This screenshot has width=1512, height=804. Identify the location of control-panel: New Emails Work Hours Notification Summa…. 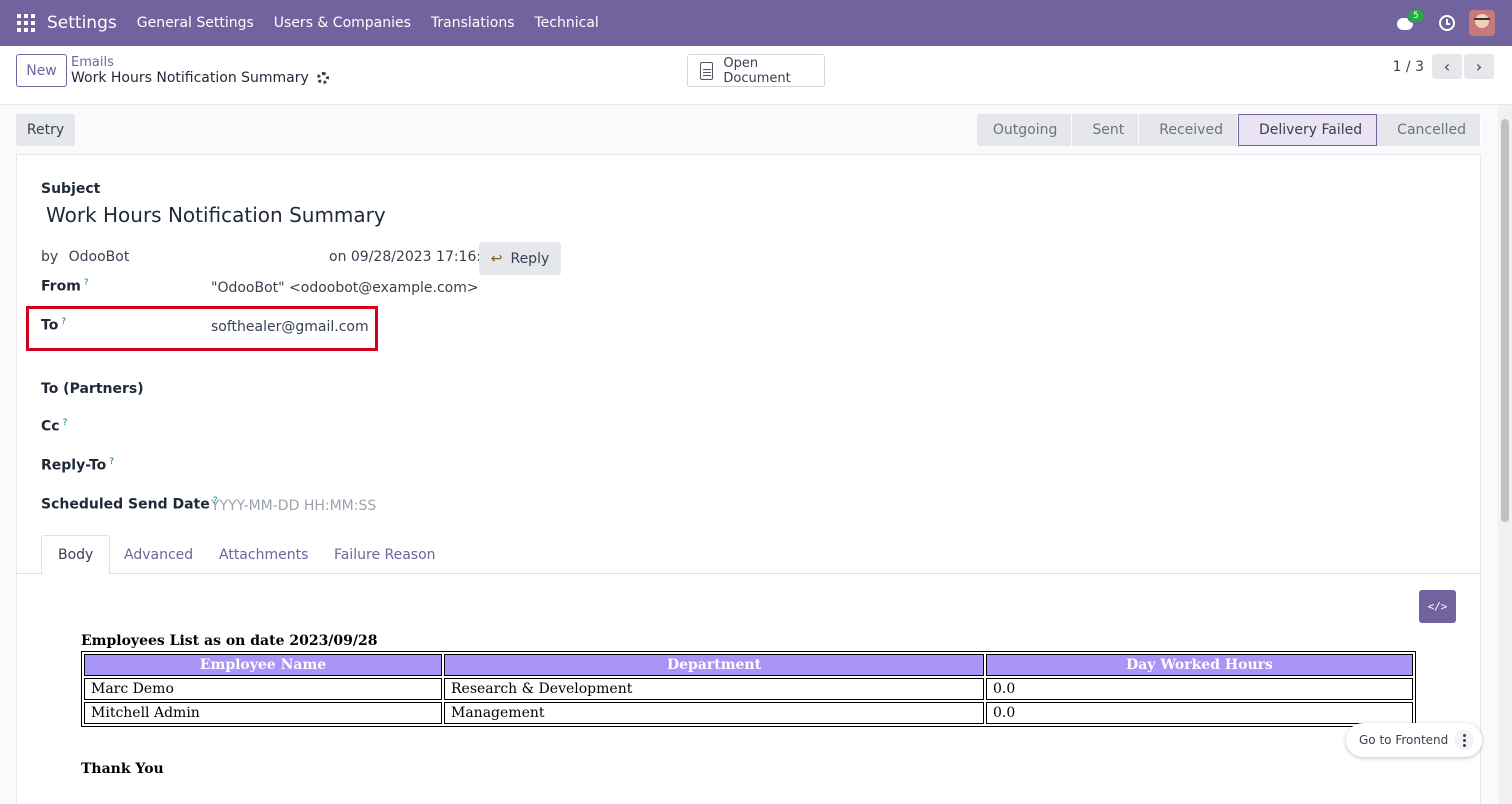
(756, 75).